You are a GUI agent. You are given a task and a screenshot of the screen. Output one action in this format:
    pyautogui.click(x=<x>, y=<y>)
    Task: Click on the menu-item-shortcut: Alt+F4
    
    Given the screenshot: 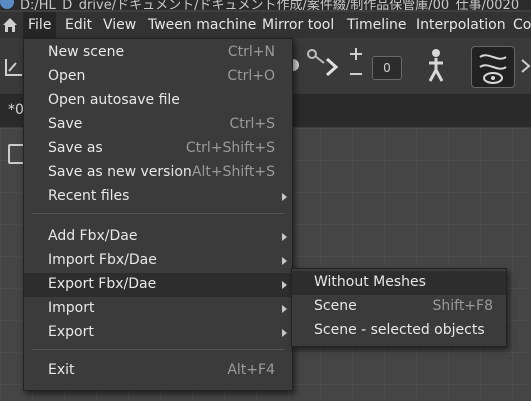 What is the action you would take?
    pyautogui.click(x=251, y=370)
    